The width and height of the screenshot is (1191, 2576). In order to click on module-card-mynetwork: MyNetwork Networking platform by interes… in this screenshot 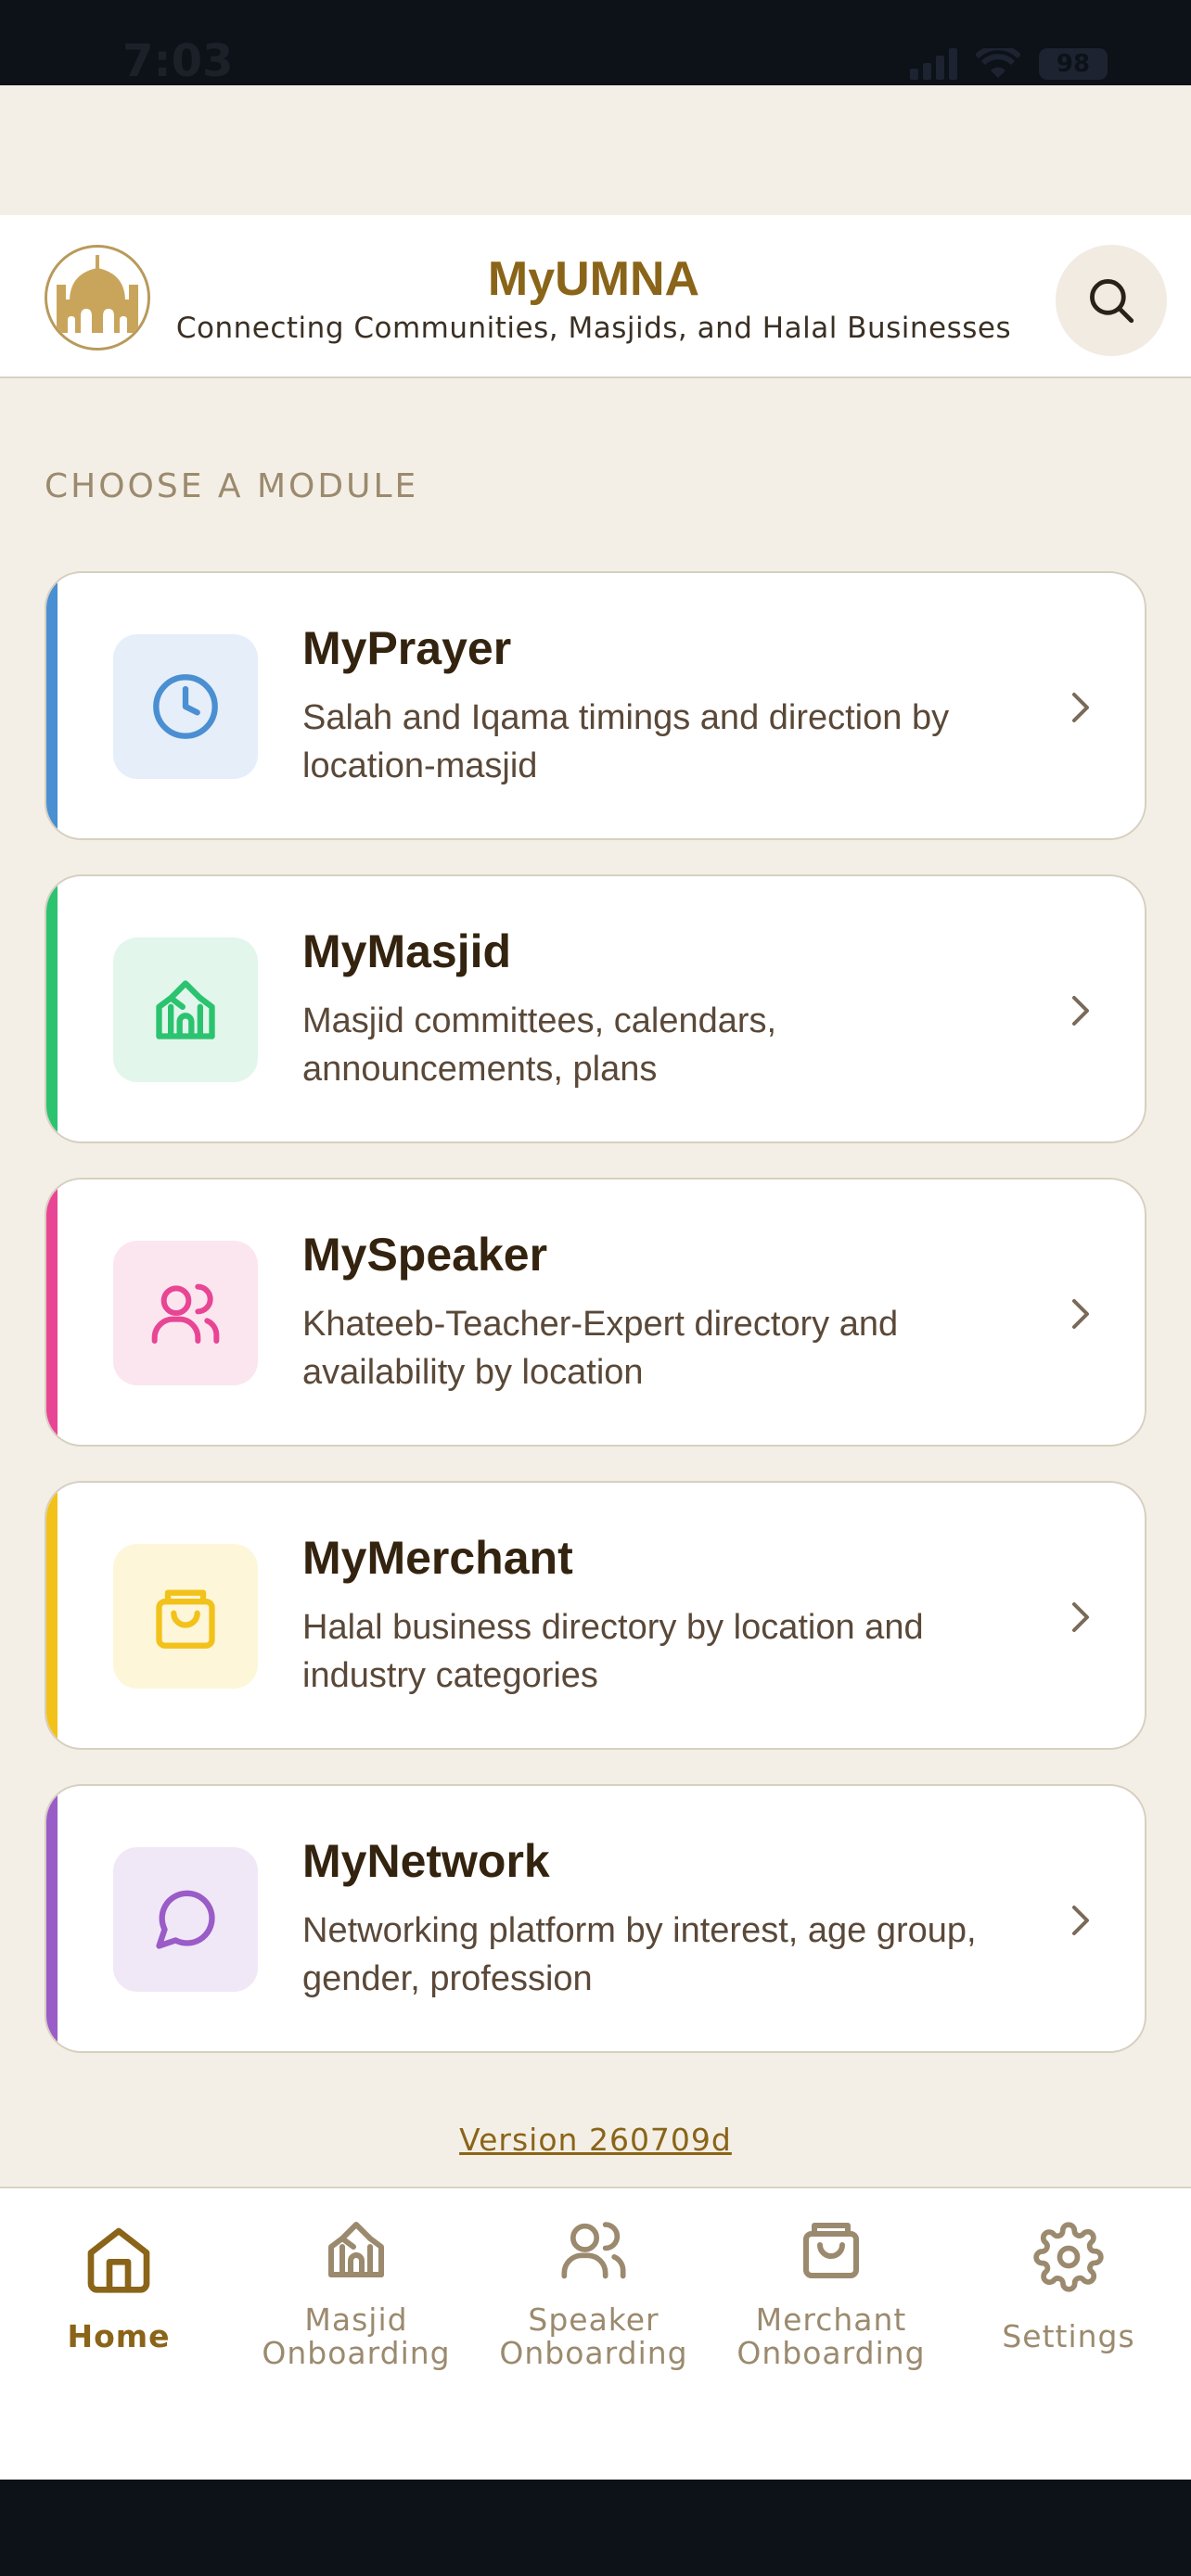, I will do `click(595, 1918)`.